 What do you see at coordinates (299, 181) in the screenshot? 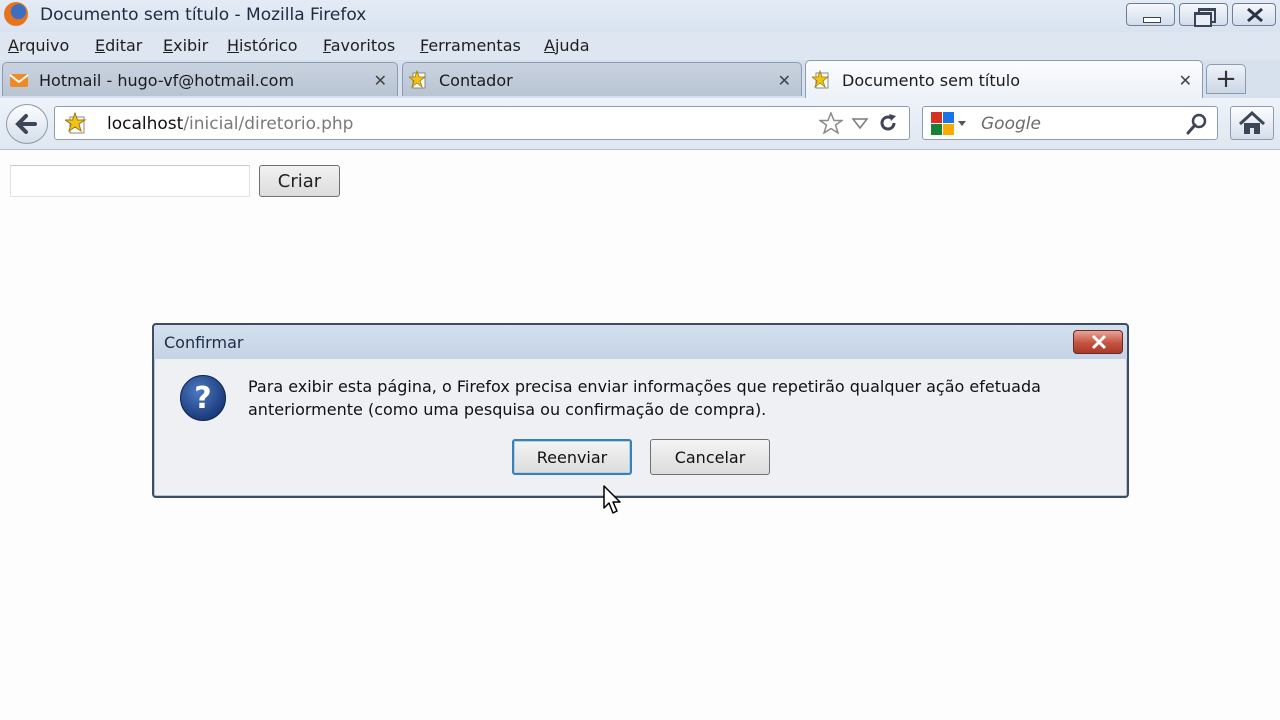
I see `create-button: Criar` at bounding box center [299, 181].